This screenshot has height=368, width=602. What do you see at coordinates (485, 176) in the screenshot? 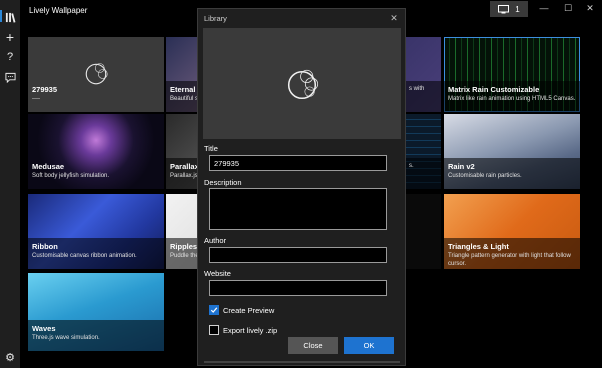
I see `tile-description: Customisable rain particles.` at bounding box center [485, 176].